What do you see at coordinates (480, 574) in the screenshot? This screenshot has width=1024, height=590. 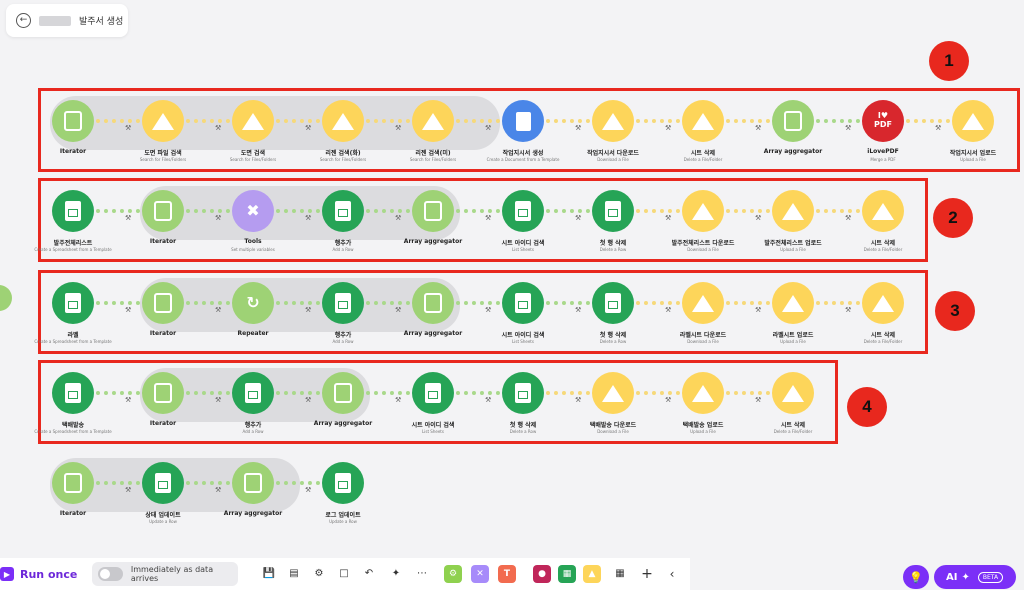 I see `flow-control-app-icon: ✕` at bounding box center [480, 574].